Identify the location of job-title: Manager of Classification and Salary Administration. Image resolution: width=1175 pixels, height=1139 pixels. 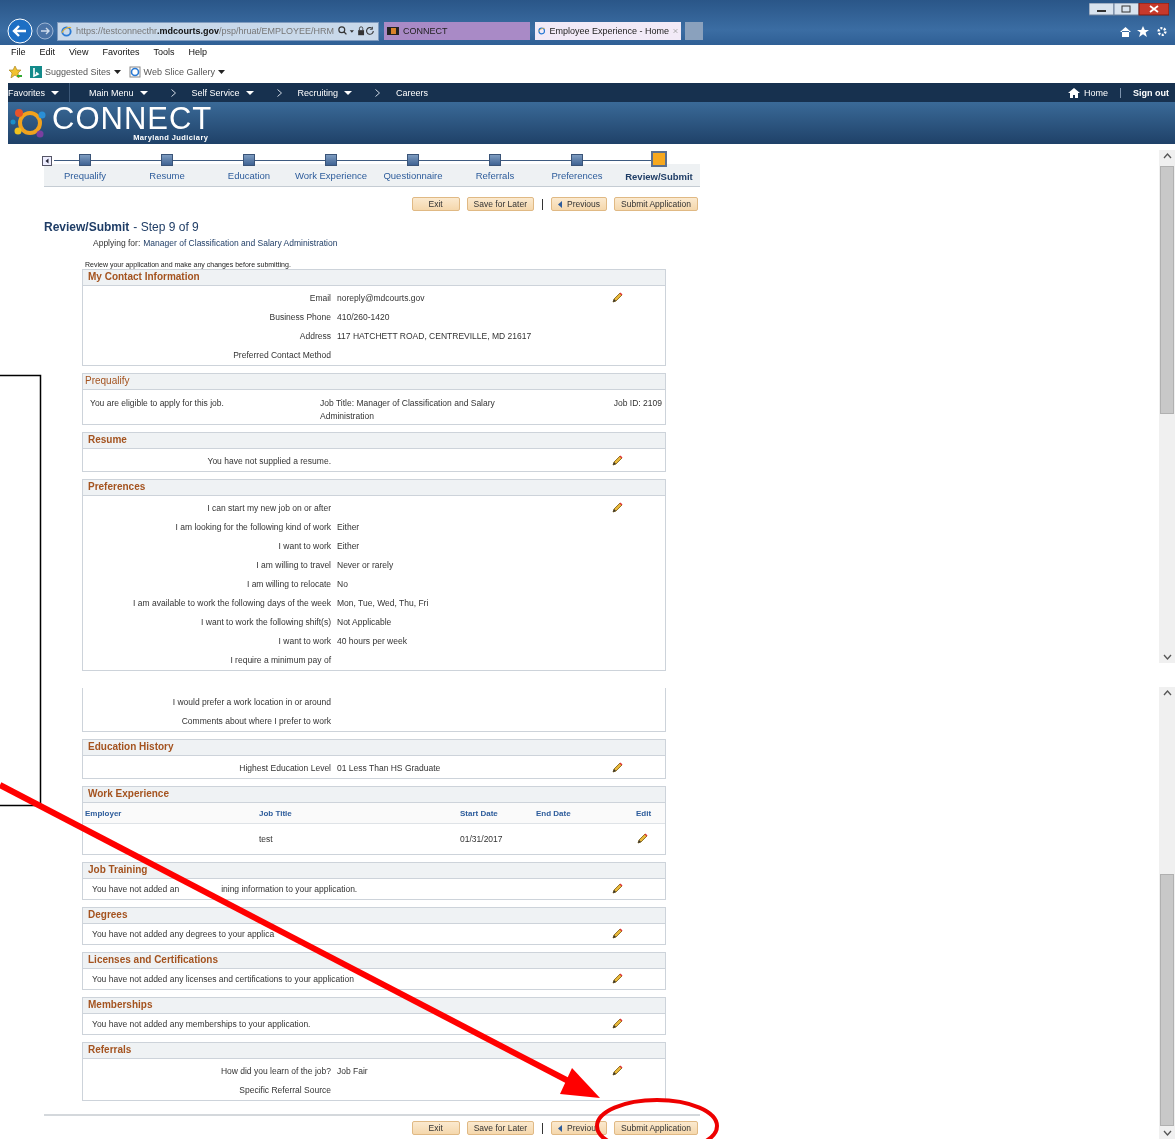
(240, 243).